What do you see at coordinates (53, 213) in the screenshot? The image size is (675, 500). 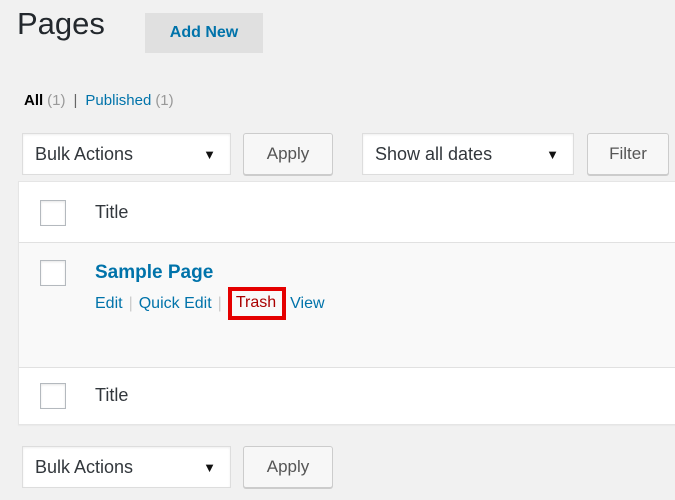 I see `select-all-checkbox` at bounding box center [53, 213].